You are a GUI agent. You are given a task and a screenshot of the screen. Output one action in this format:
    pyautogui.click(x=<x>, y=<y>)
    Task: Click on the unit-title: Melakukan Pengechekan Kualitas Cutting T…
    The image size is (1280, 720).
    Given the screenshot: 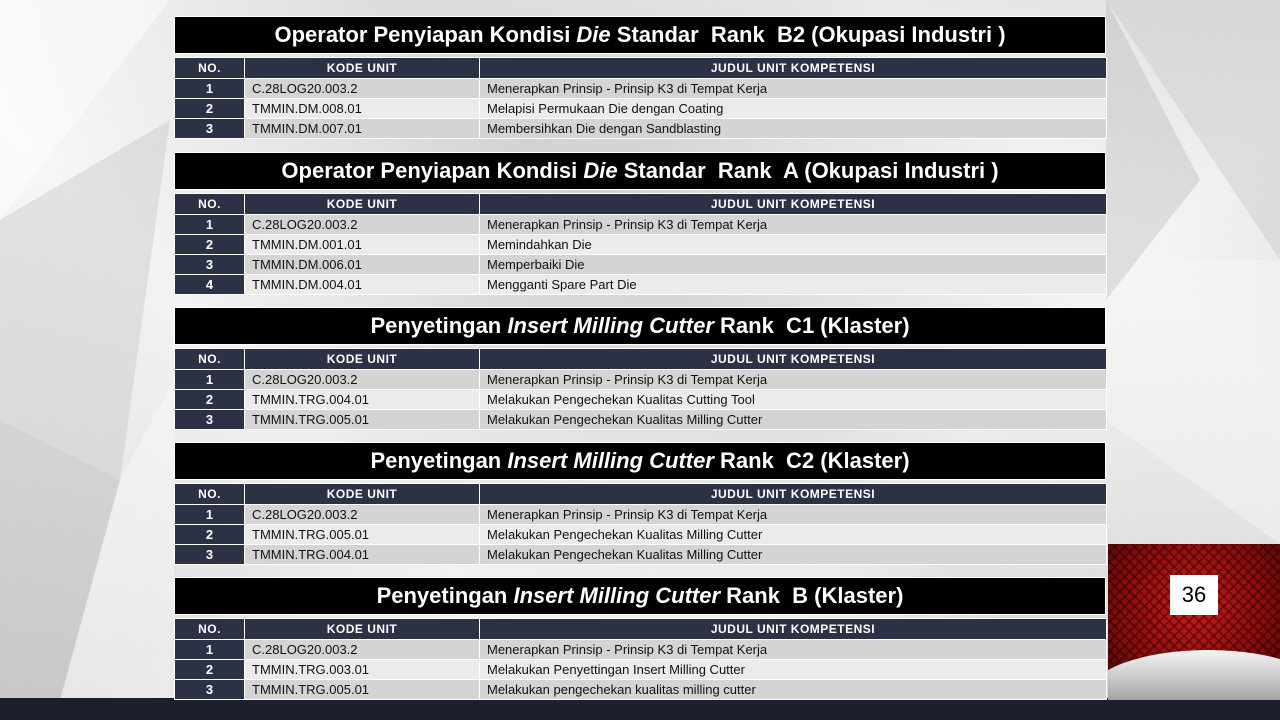 What is the action you would take?
    pyautogui.click(x=793, y=399)
    